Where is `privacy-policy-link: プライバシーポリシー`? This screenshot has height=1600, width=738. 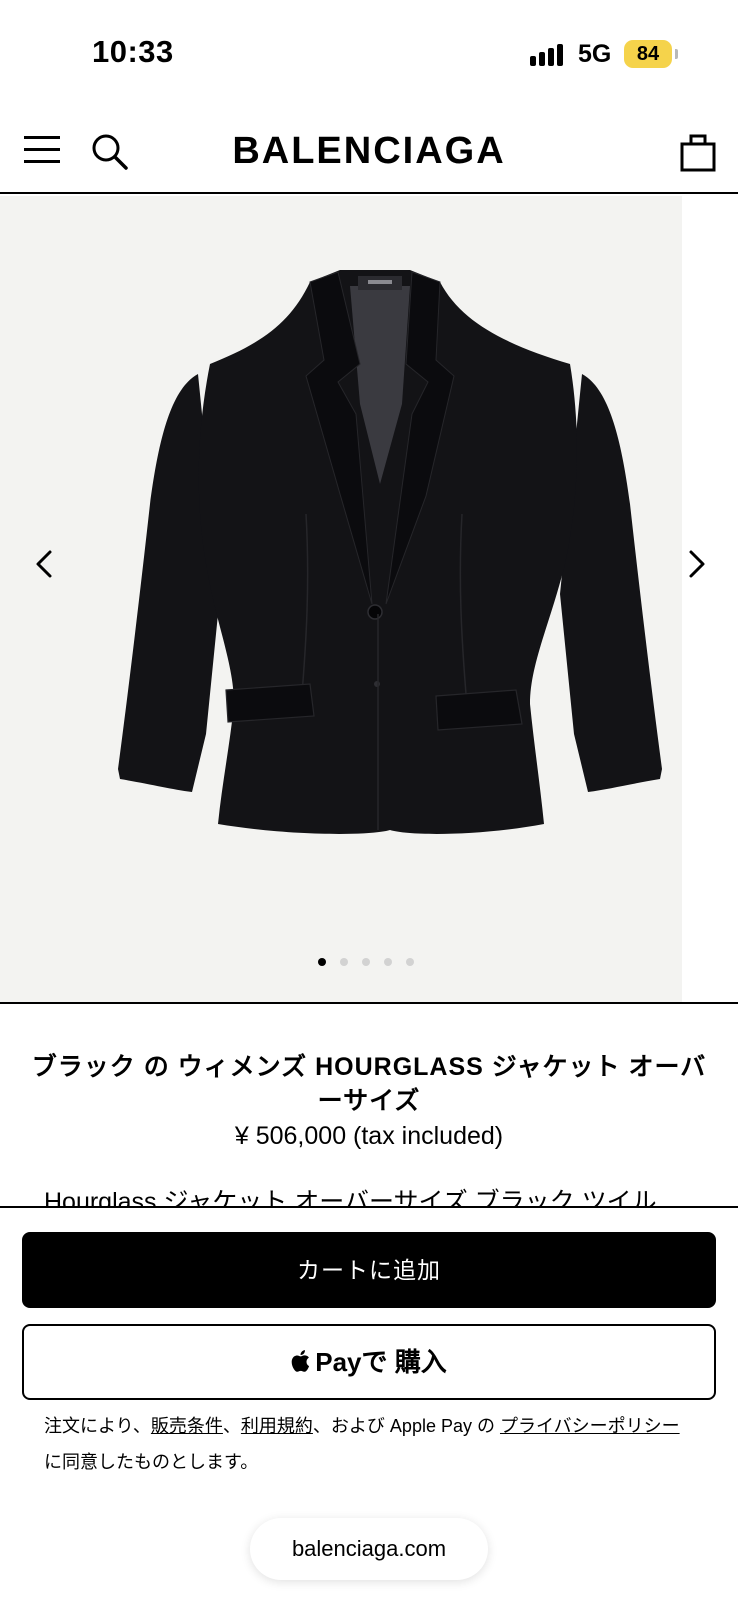 privacy-policy-link: プライバシーポリシー is located at coordinates (590, 1426).